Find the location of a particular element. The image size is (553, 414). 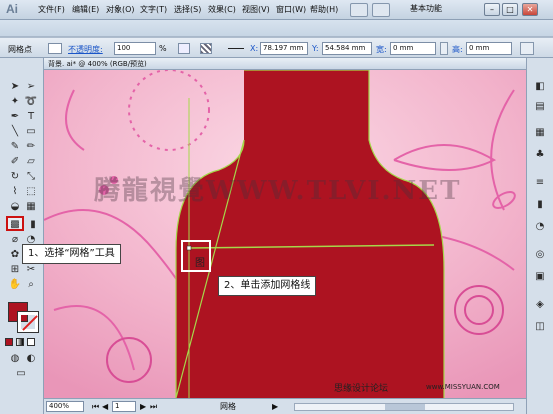

app-logo: Ai is located at coordinates (12, 9).